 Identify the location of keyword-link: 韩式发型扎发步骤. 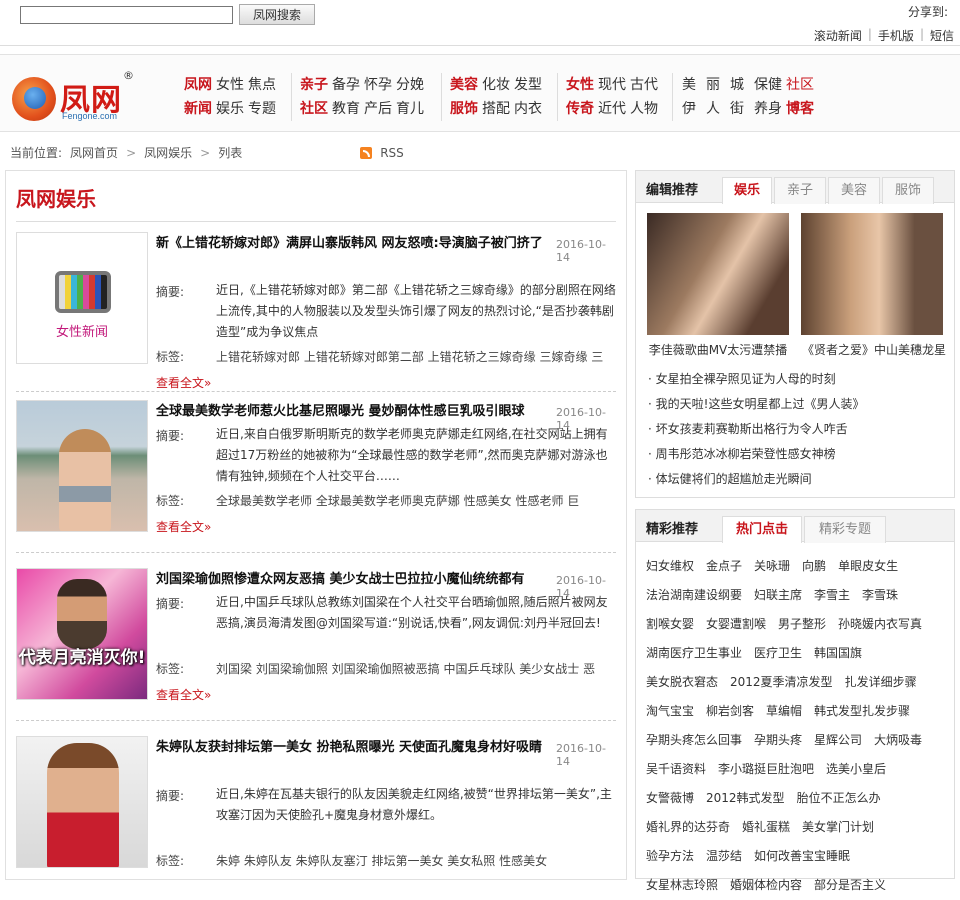
(862, 711).